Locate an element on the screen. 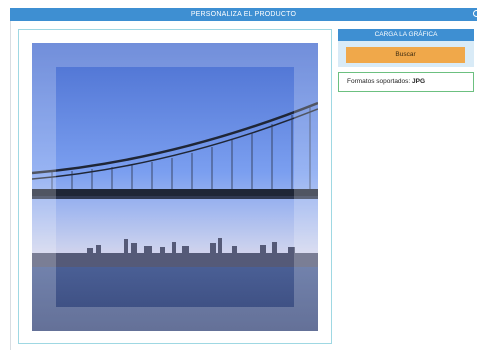 The width and height of the screenshot is (477, 350). upload-graphic-panel: CARGA LA GRÁFICA Buscar is located at coordinates (406, 48).